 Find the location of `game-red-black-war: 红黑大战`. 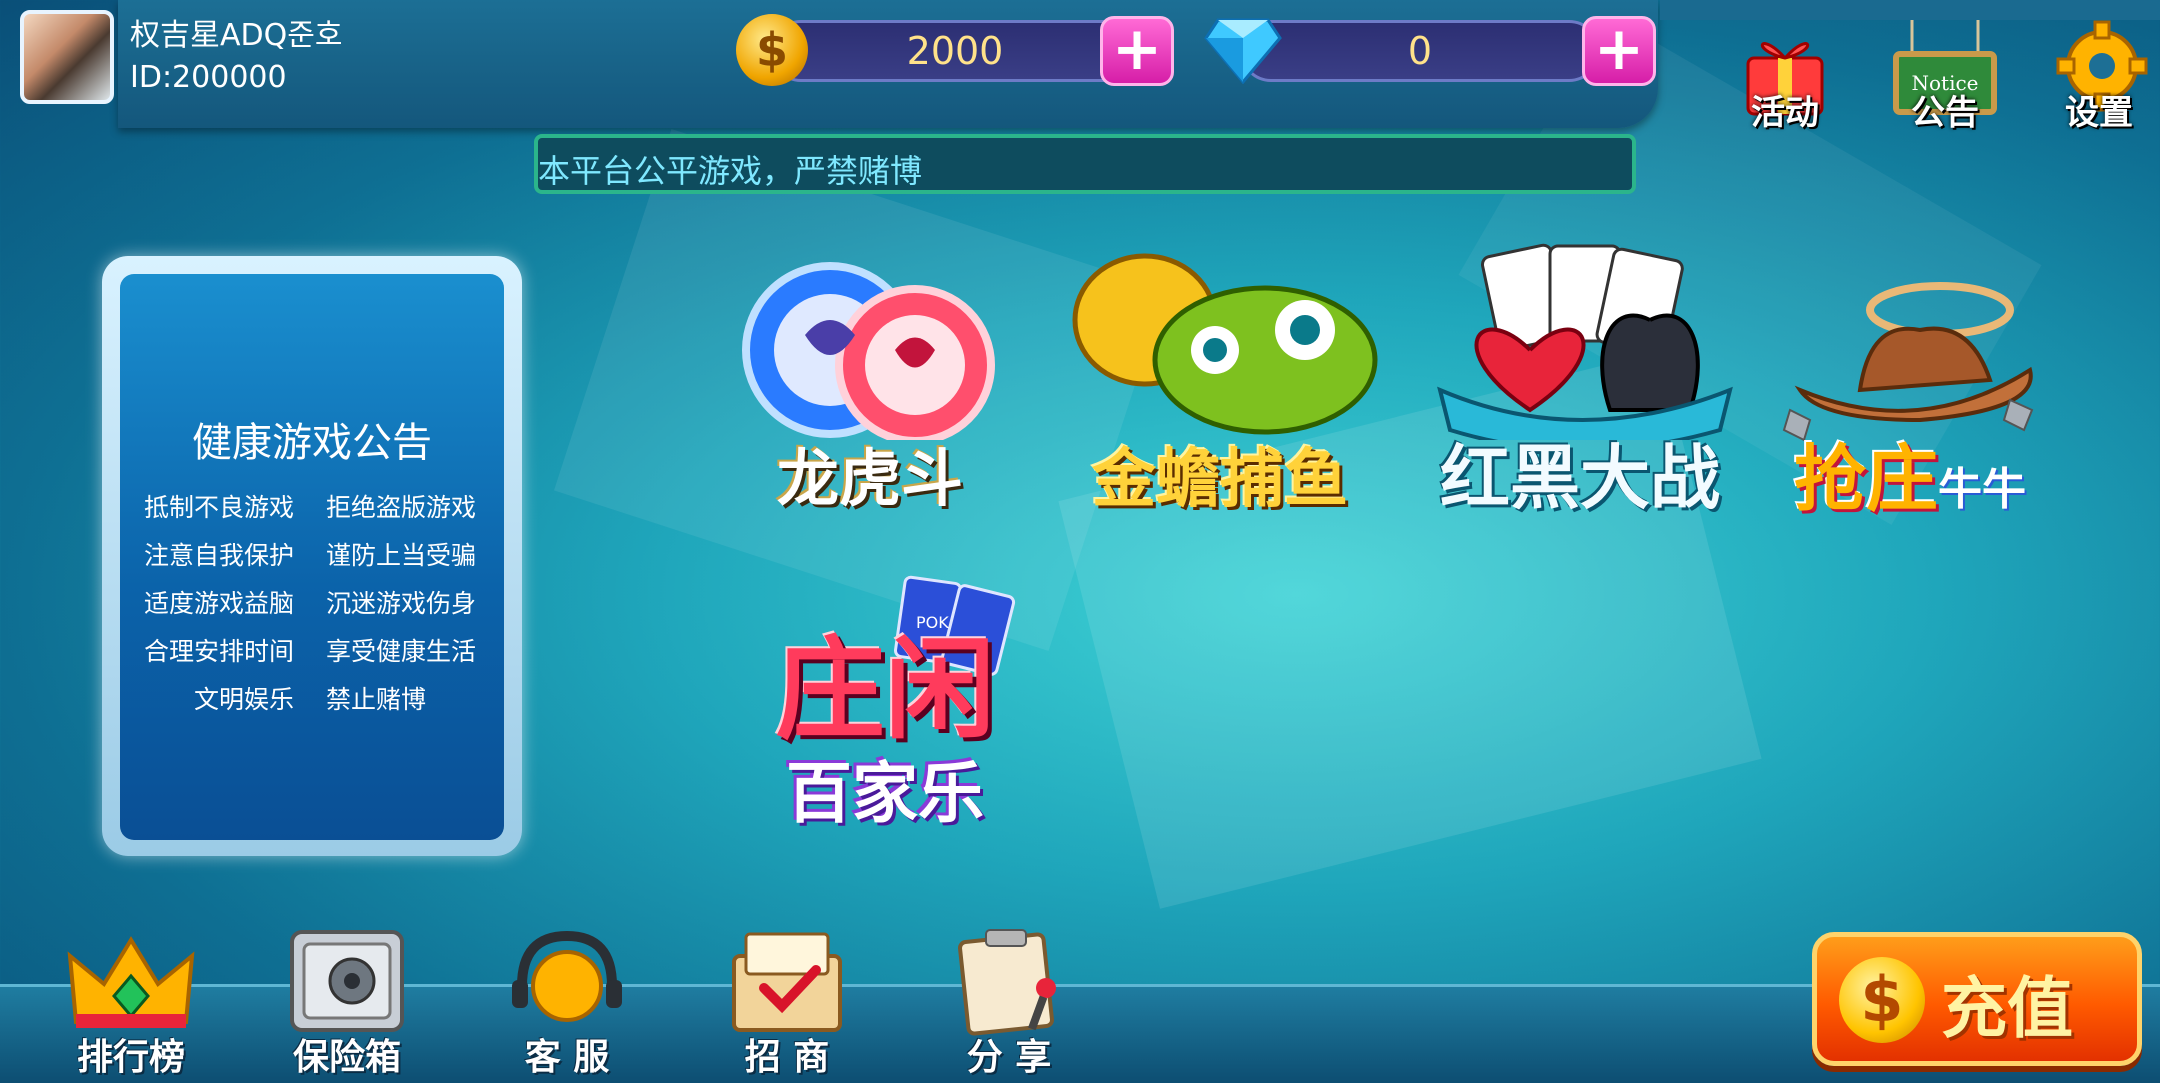

game-red-black-war: 红黑大战 is located at coordinates (1580, 385).